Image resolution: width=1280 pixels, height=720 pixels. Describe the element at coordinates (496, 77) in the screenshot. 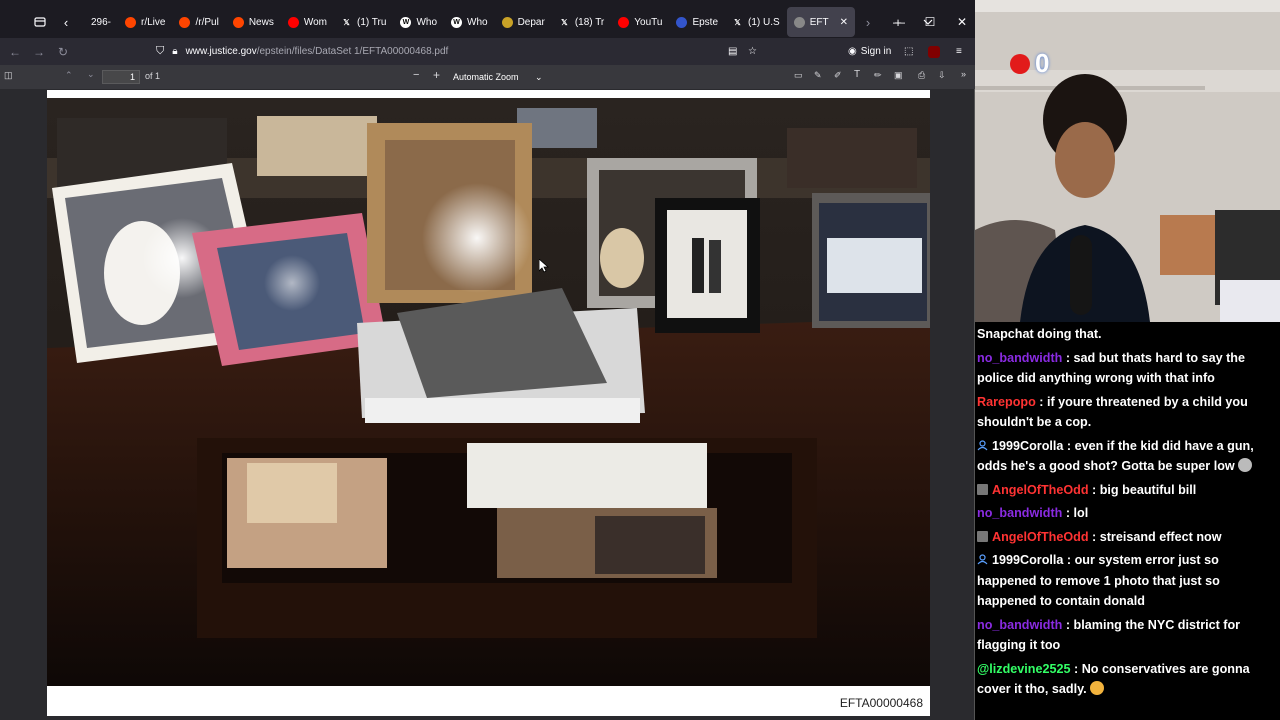

I see `zoom-select: Automatic Zoom ⌄` at that location.